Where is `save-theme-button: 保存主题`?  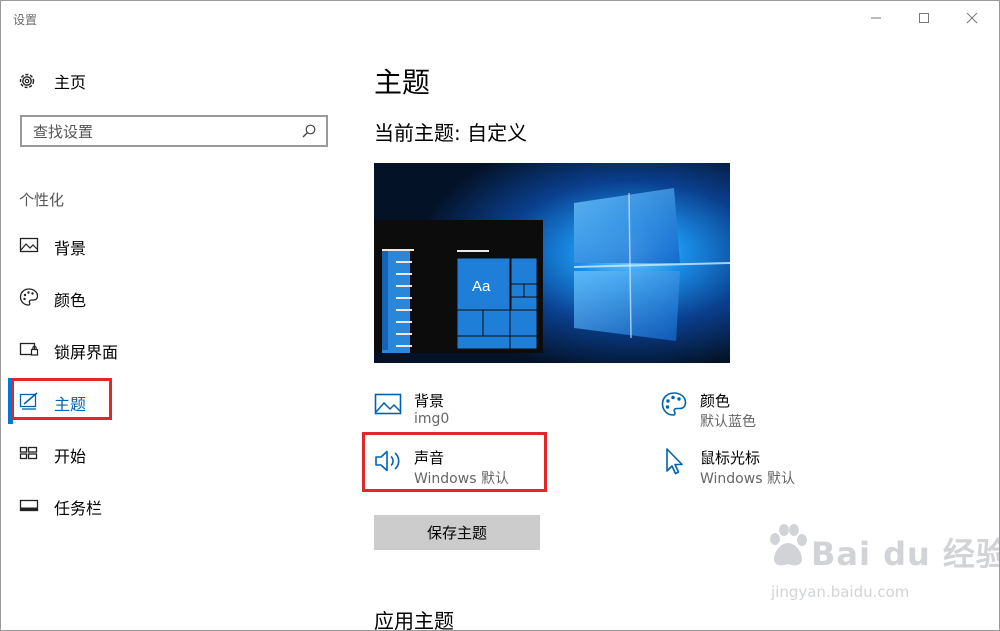 save-theme-button: 保存主题 is located at coordinates (457, 532).